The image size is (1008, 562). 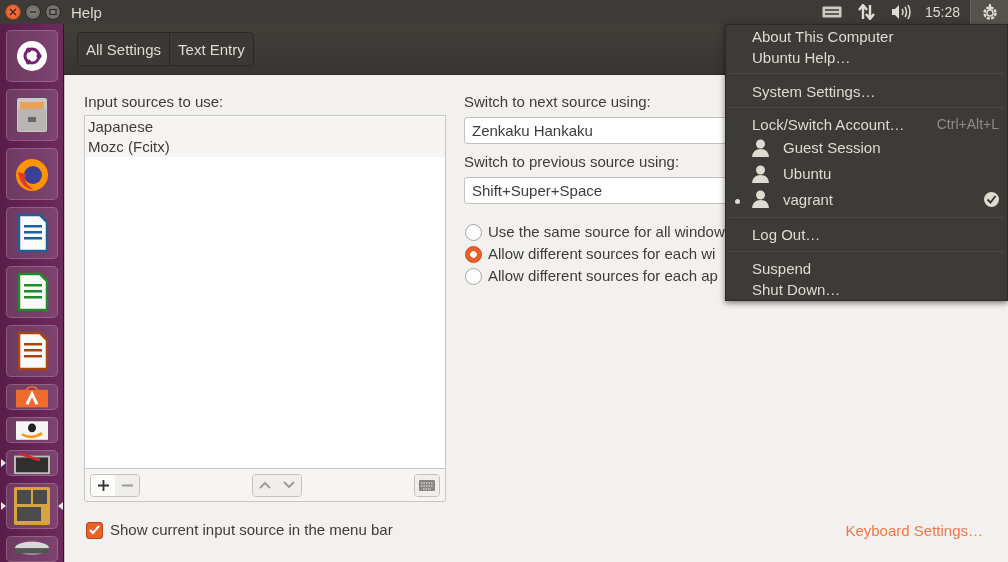 I want to click on keyboard-layout-button, so click(x=427, y=485).